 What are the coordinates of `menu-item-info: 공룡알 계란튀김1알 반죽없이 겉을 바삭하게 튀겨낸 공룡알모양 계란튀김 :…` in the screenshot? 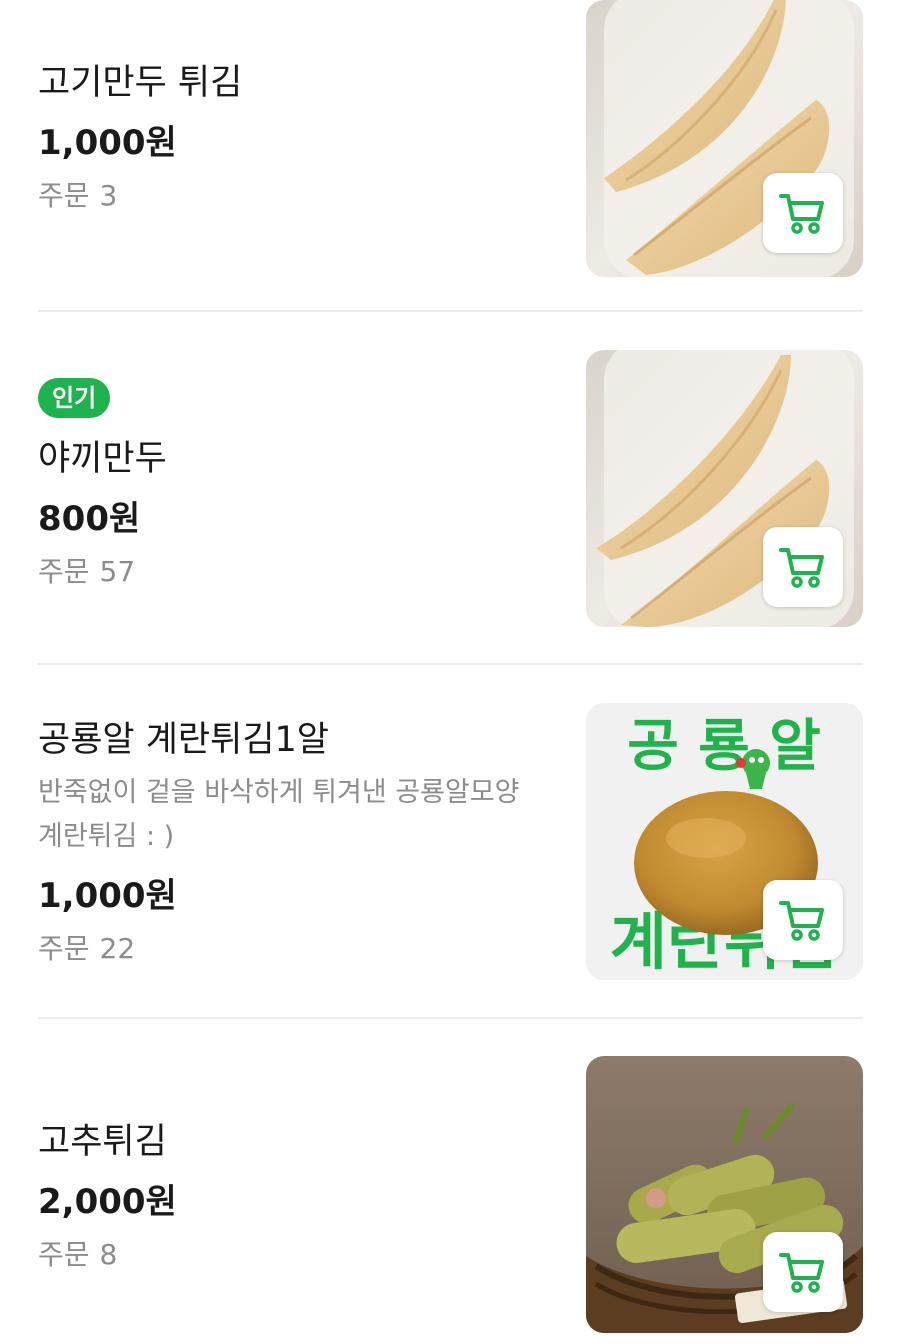 It's located at (293, 842).